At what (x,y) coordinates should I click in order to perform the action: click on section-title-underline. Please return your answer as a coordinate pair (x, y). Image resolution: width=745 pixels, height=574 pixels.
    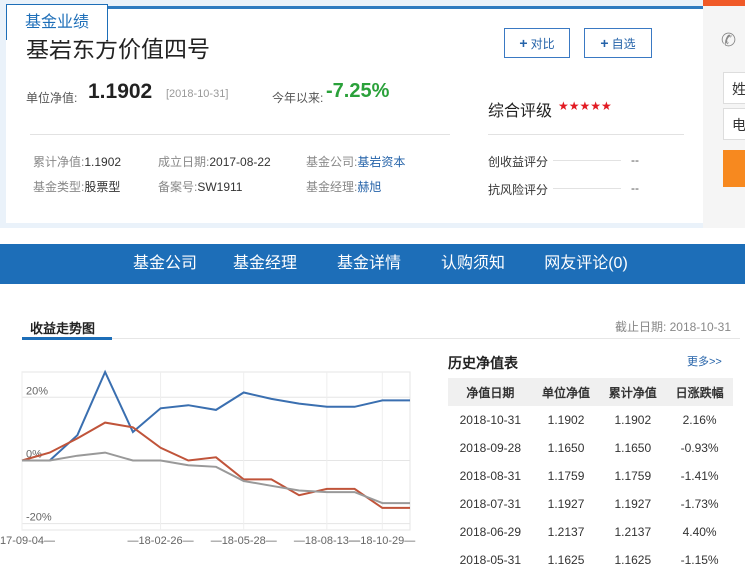
    Looking at the image, I should click on (67, 338).